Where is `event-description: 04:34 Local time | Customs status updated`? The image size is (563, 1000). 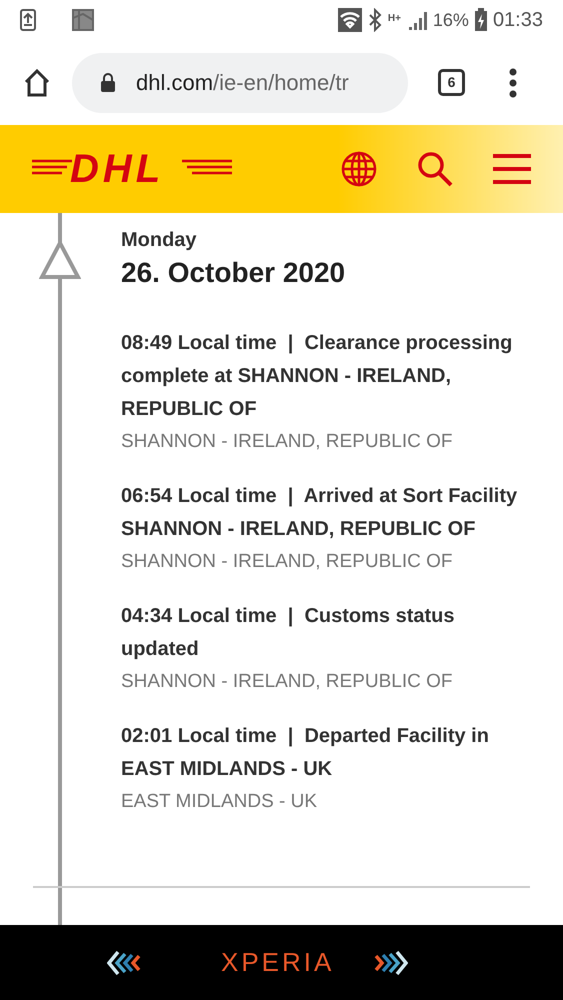 event-description: 04:34 Local time | Customs status updated is located at coordinates (288, 633).